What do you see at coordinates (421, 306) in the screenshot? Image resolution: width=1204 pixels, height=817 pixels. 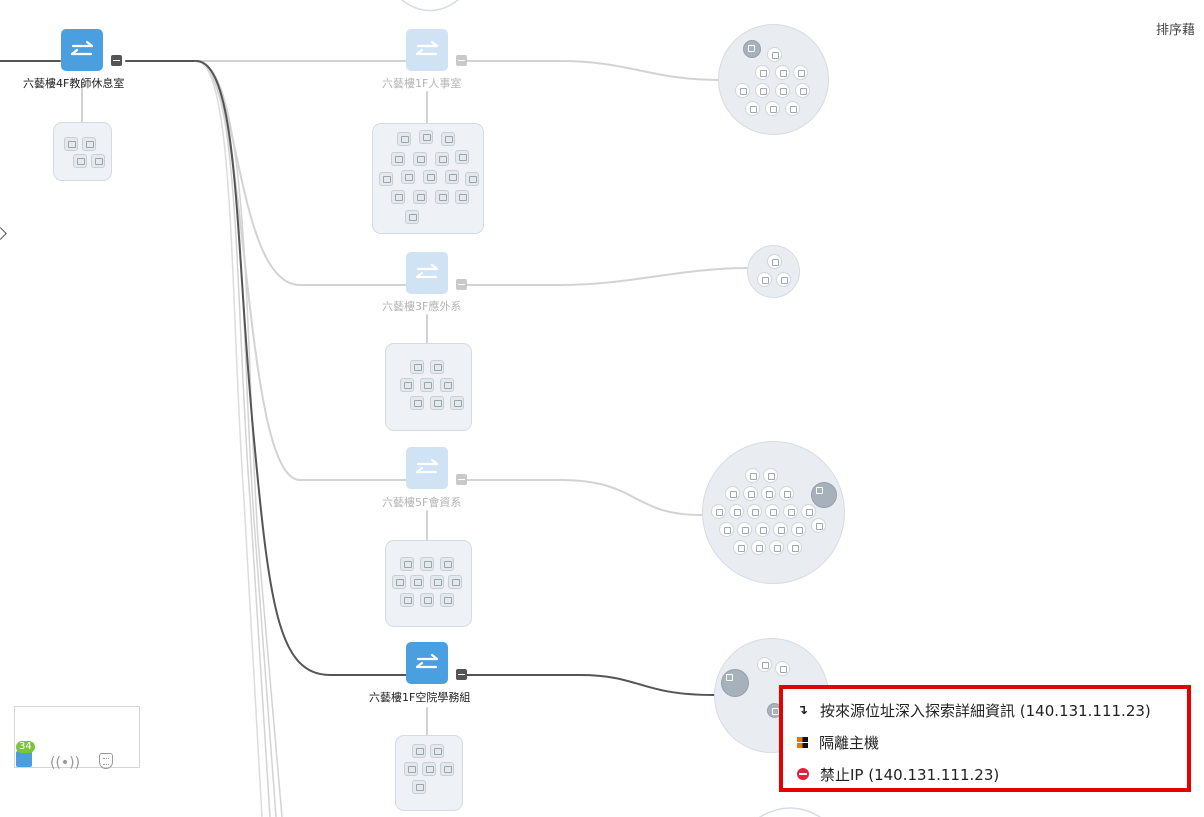 I see `switch-label: 六藝樓3F應外系` at bounding box center [421, 306].